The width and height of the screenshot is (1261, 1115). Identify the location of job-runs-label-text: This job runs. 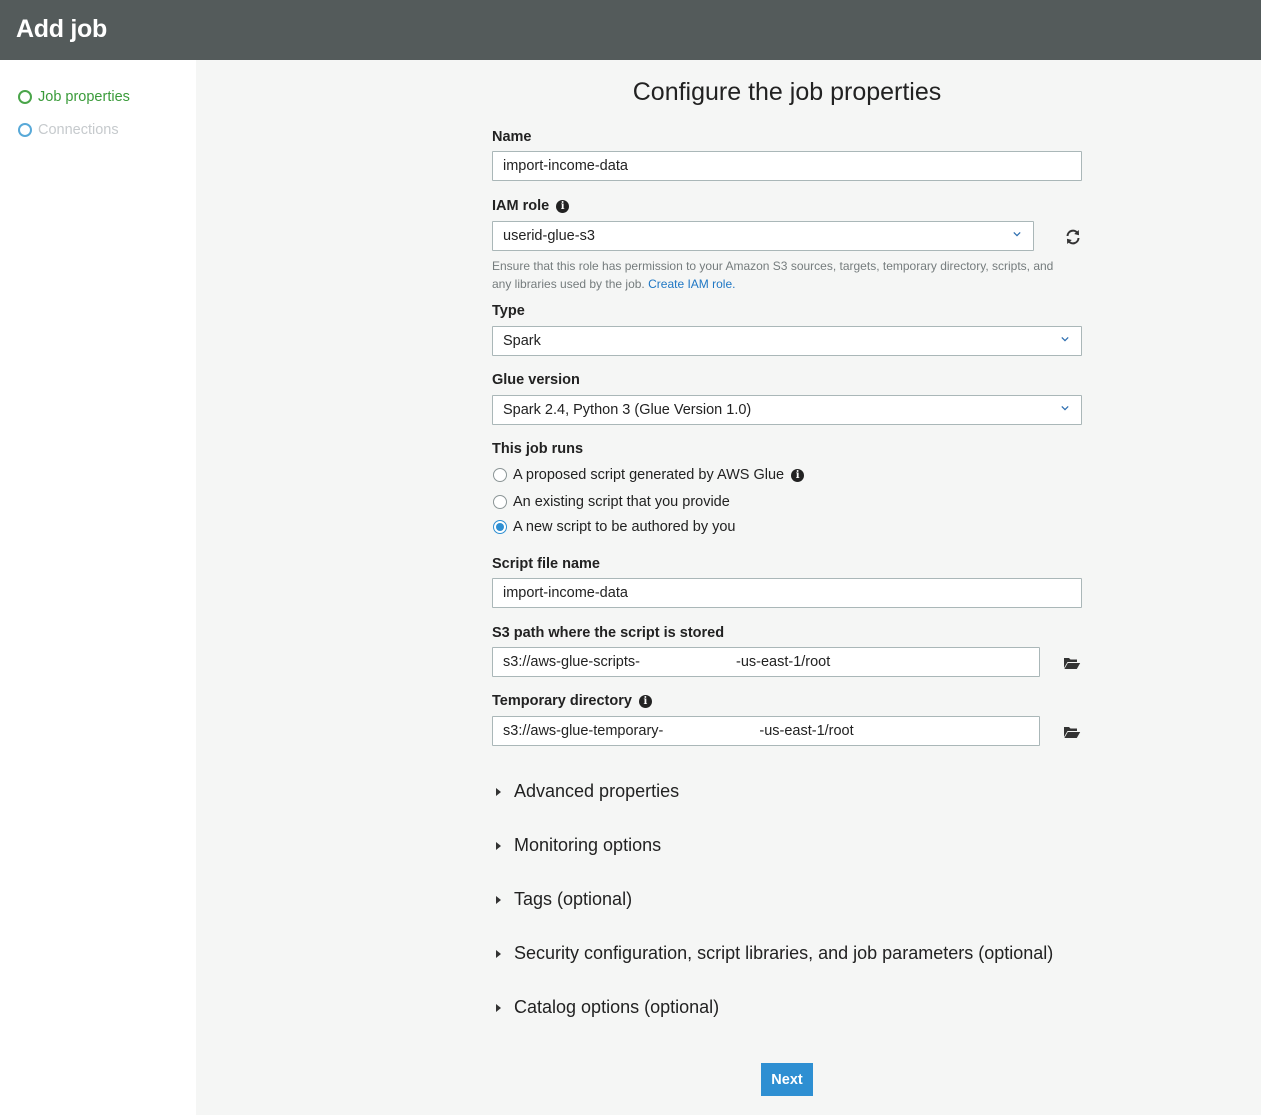
(538, 449).